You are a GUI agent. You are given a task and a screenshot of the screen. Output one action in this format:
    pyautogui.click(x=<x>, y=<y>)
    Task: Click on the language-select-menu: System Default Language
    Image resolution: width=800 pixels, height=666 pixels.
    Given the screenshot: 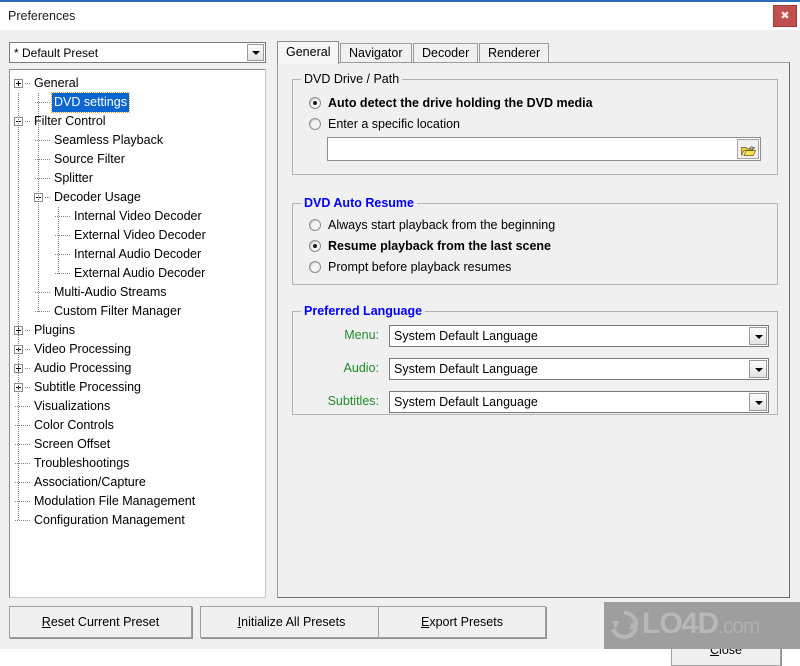 What is the action you would take?
    pyautogui.click(x=579, y=336)
    